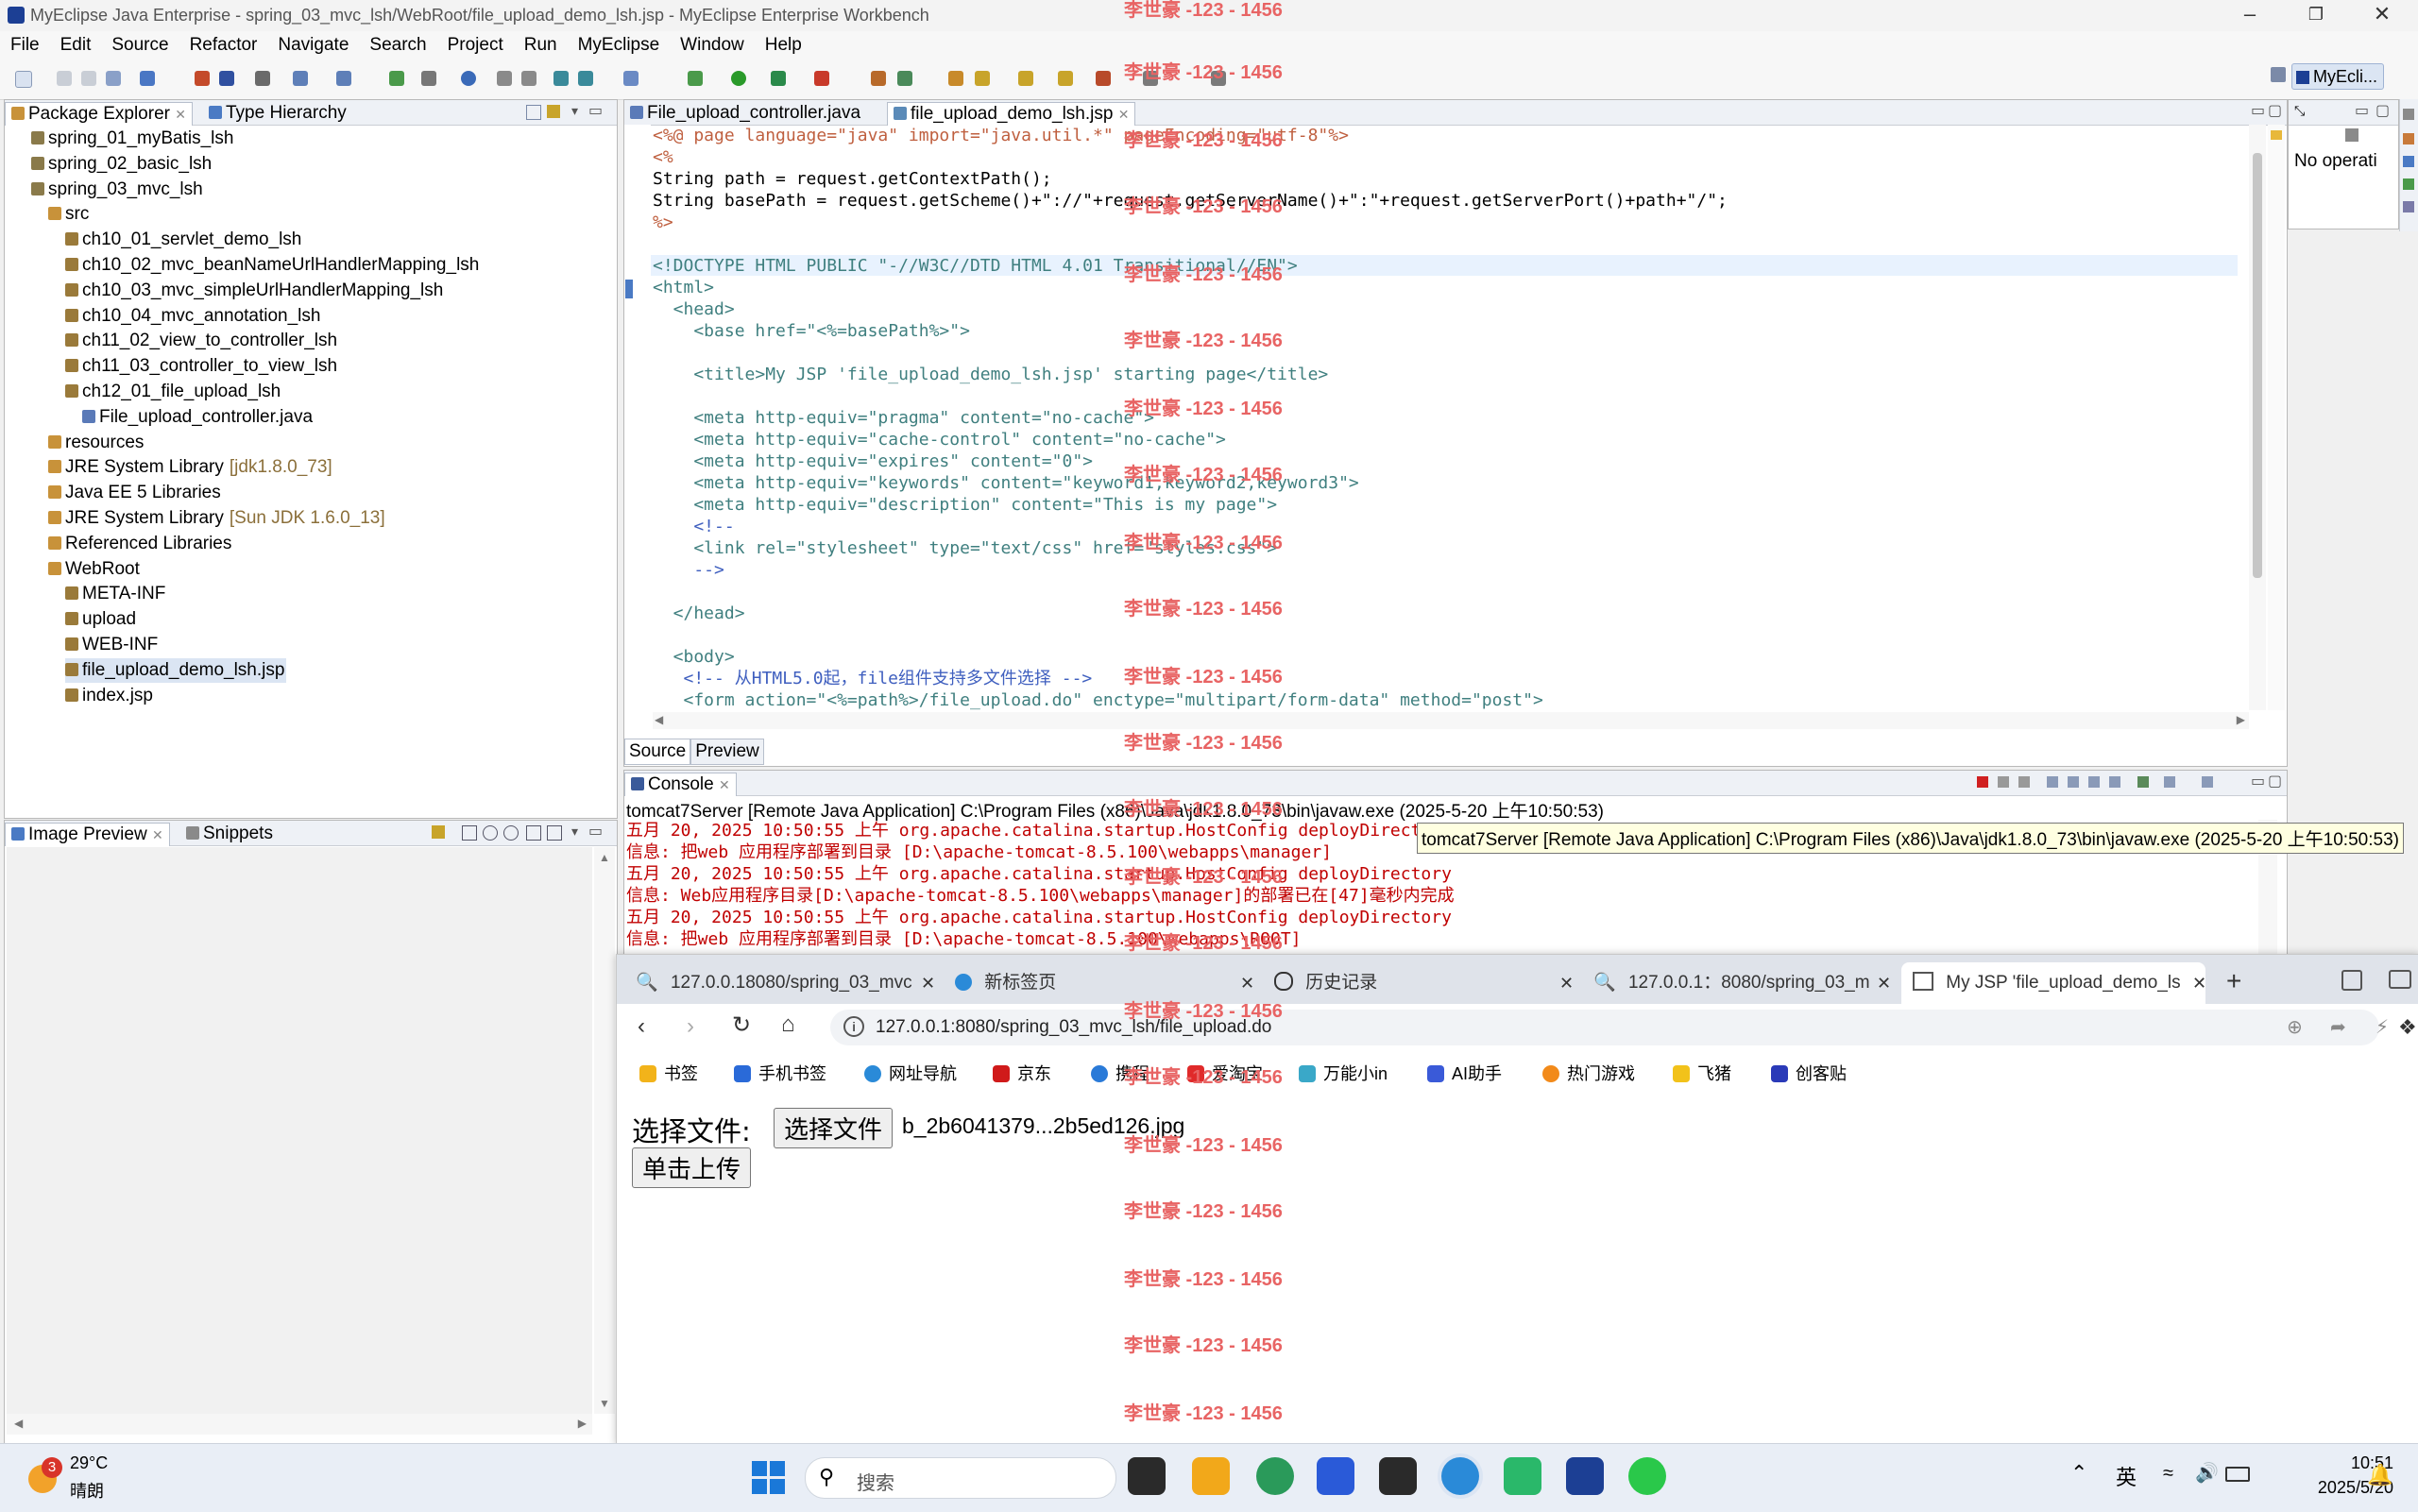  Describe the element at coordinates (2351, 980) in the screenshot. I see `tab-list-icon` at that location.